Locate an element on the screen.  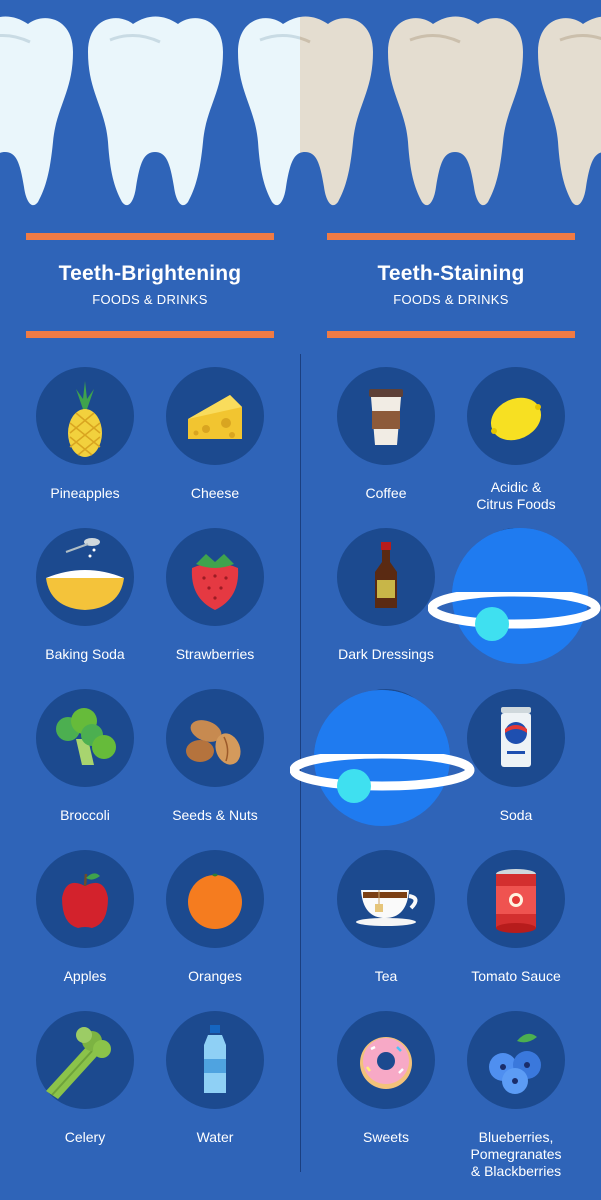
item-label: Coffee is located at coordinates (386, 493).